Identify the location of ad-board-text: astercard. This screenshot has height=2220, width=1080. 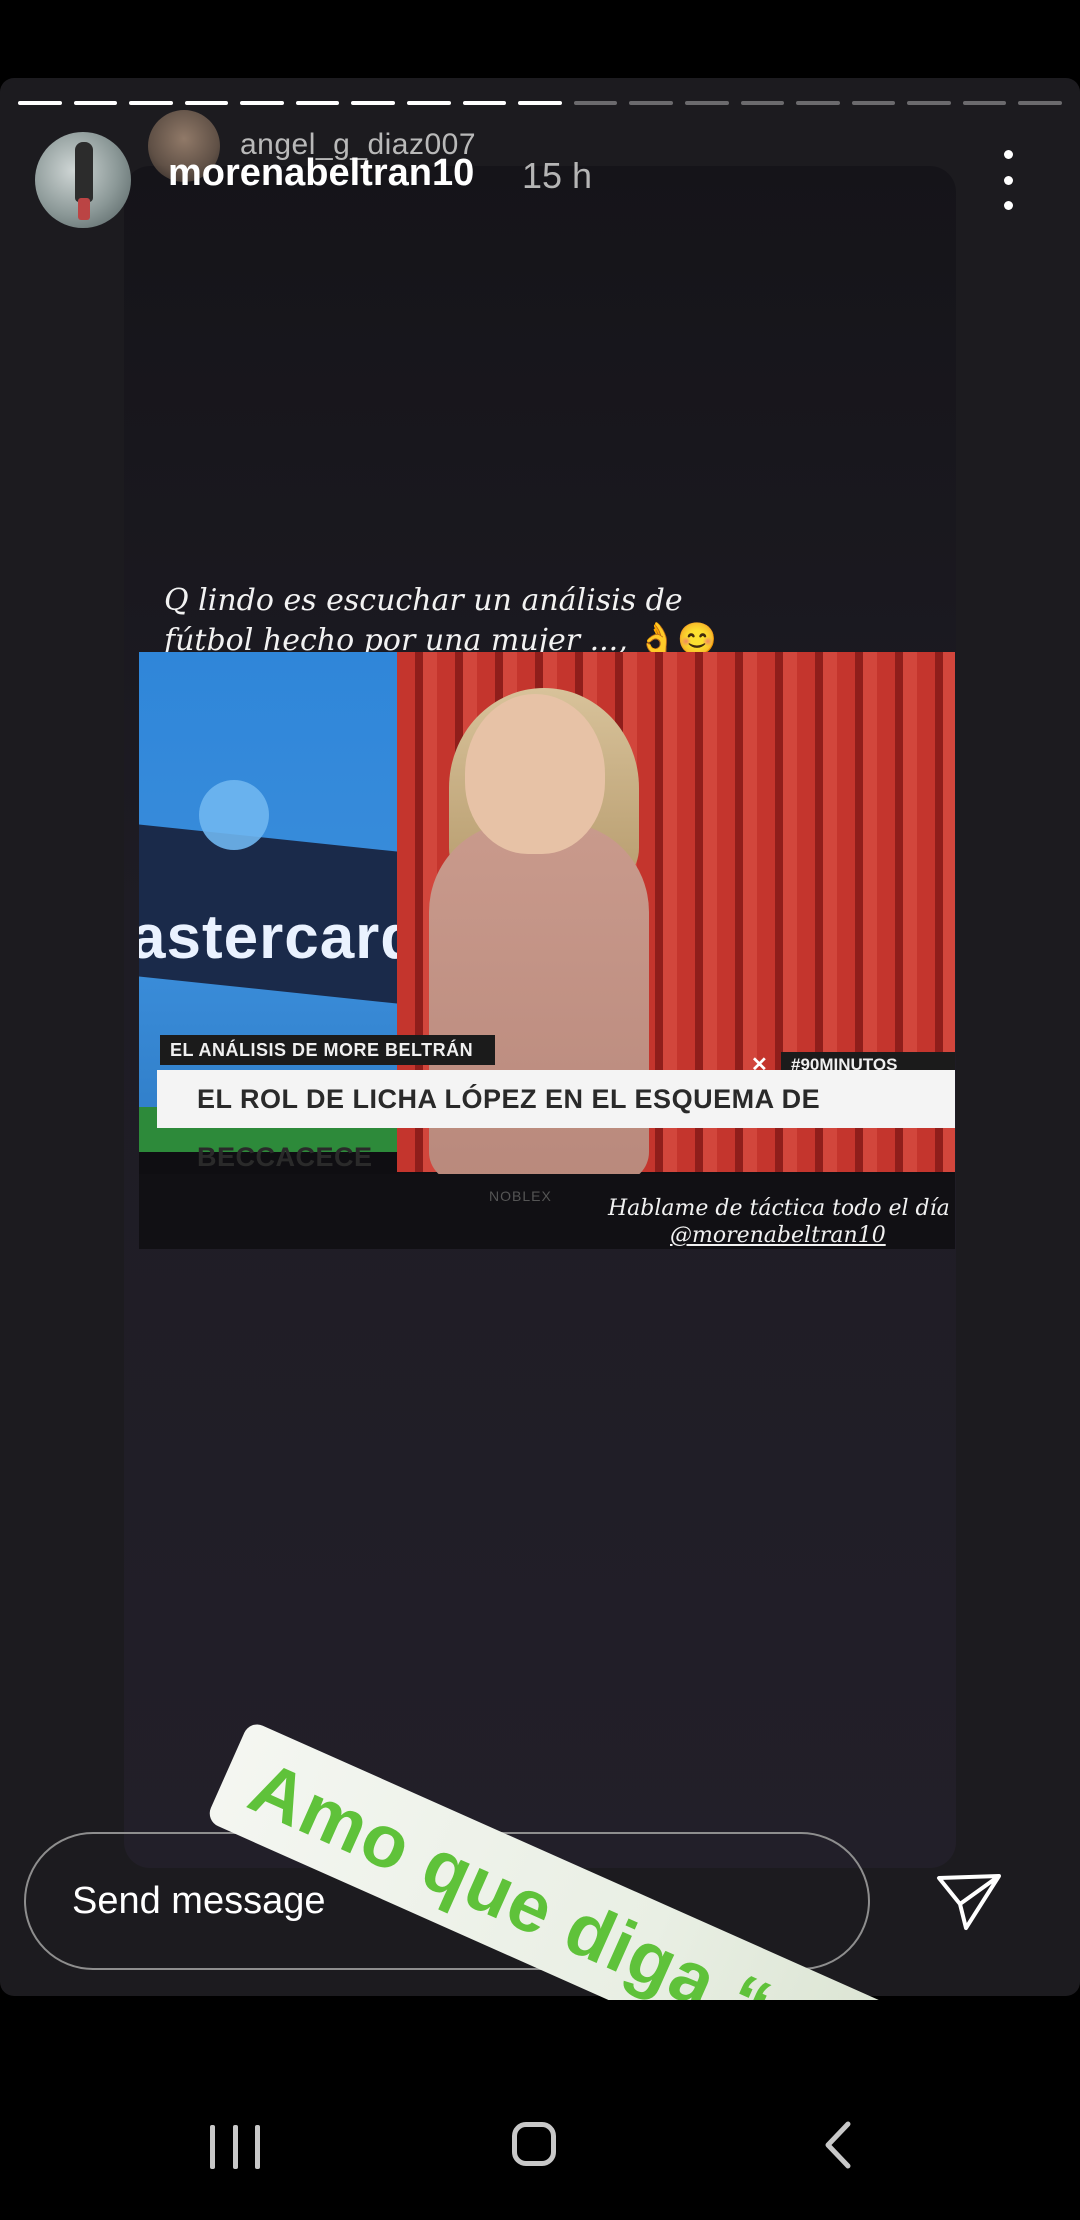
(279, 937).